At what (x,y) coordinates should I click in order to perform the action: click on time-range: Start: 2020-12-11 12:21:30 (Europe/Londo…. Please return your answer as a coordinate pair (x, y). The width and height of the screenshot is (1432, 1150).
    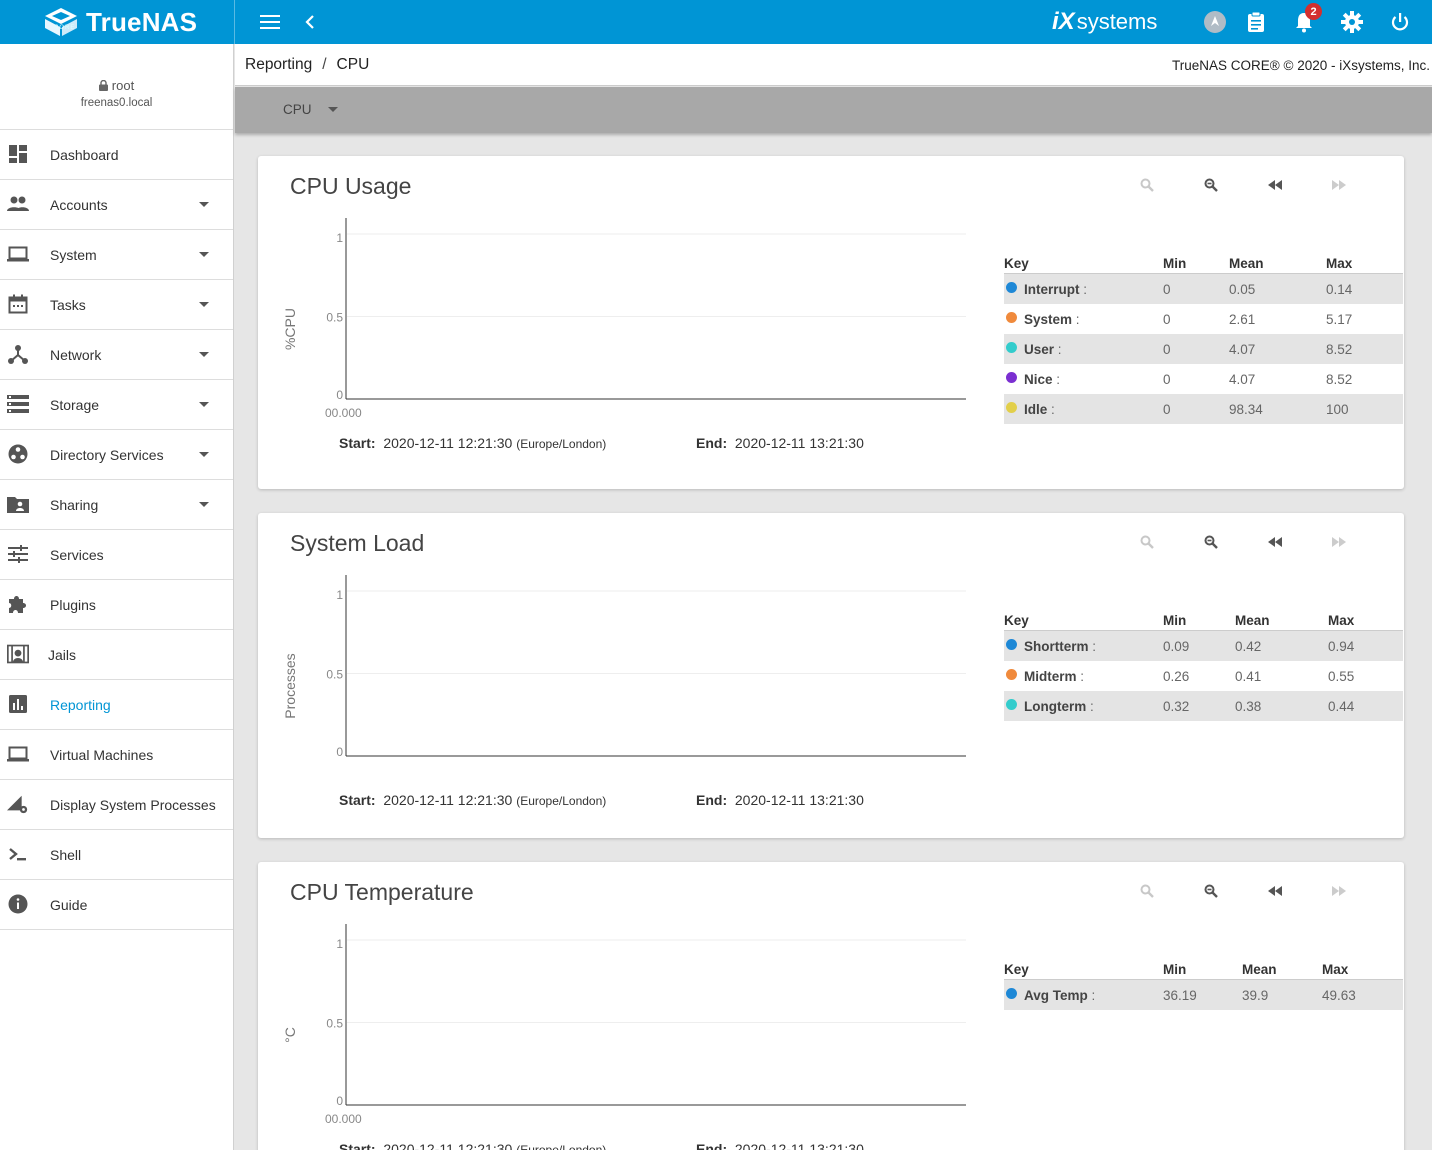
    Looking at the image, I should click on (601, 1145).